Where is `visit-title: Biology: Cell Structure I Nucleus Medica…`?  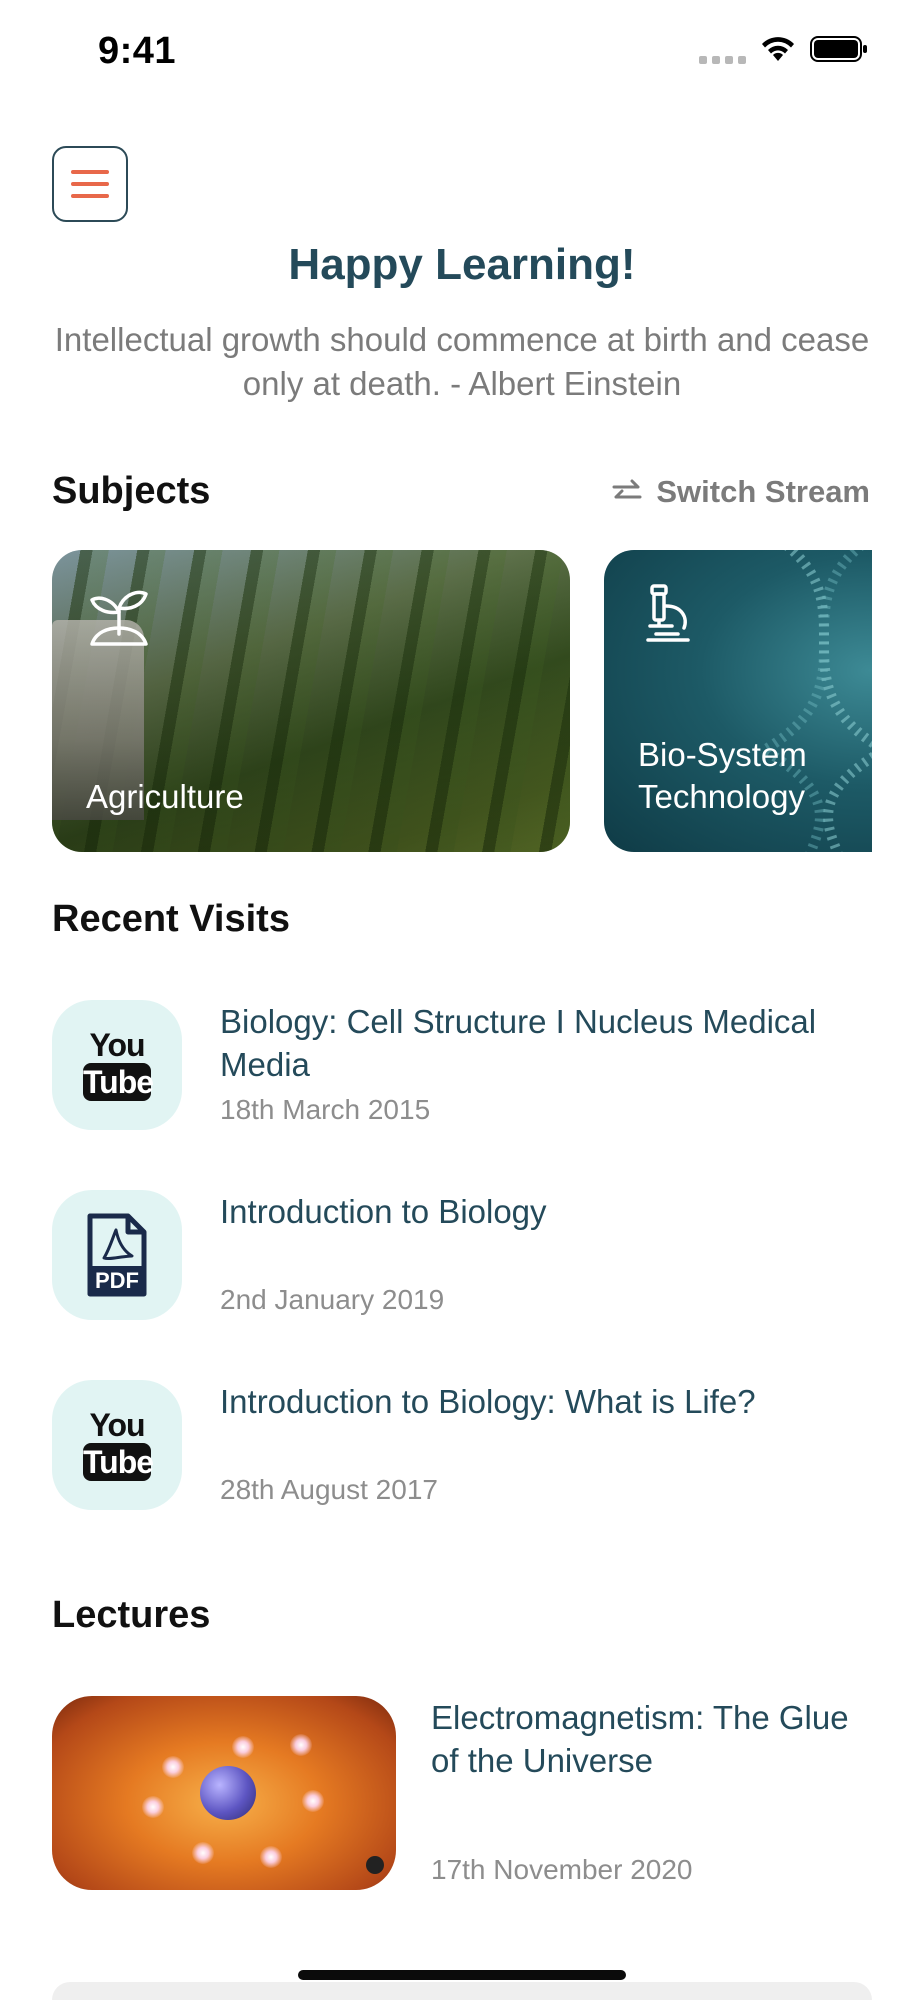
visit-title: Biology: Cell Structure I Nucleus Medica… is located at coordinates (518, 1043).